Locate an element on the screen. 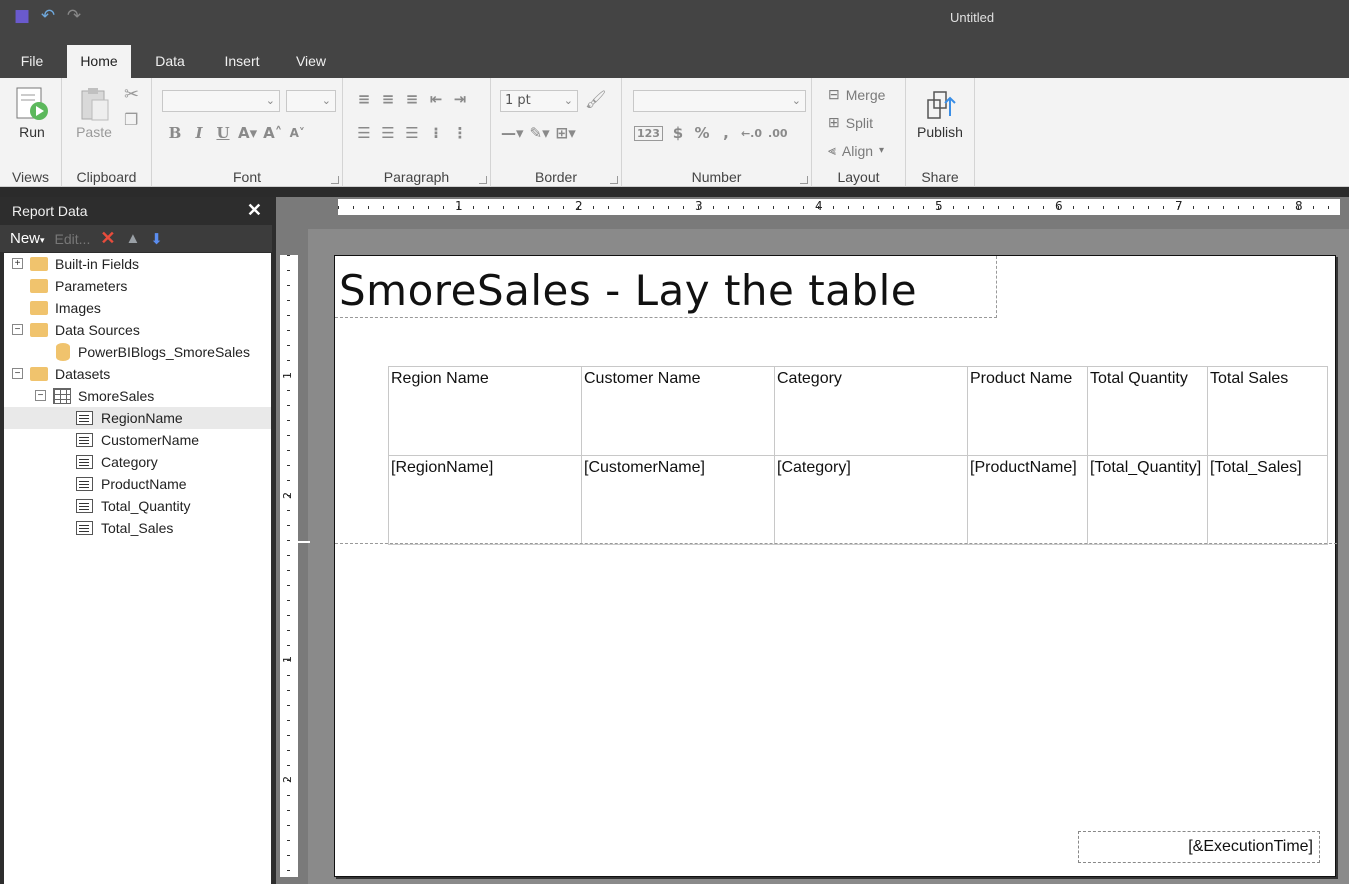 This screenshot has width=1349, height=884. tree-item-dataset: − SmoreSales is located at coordinates (137, 396).